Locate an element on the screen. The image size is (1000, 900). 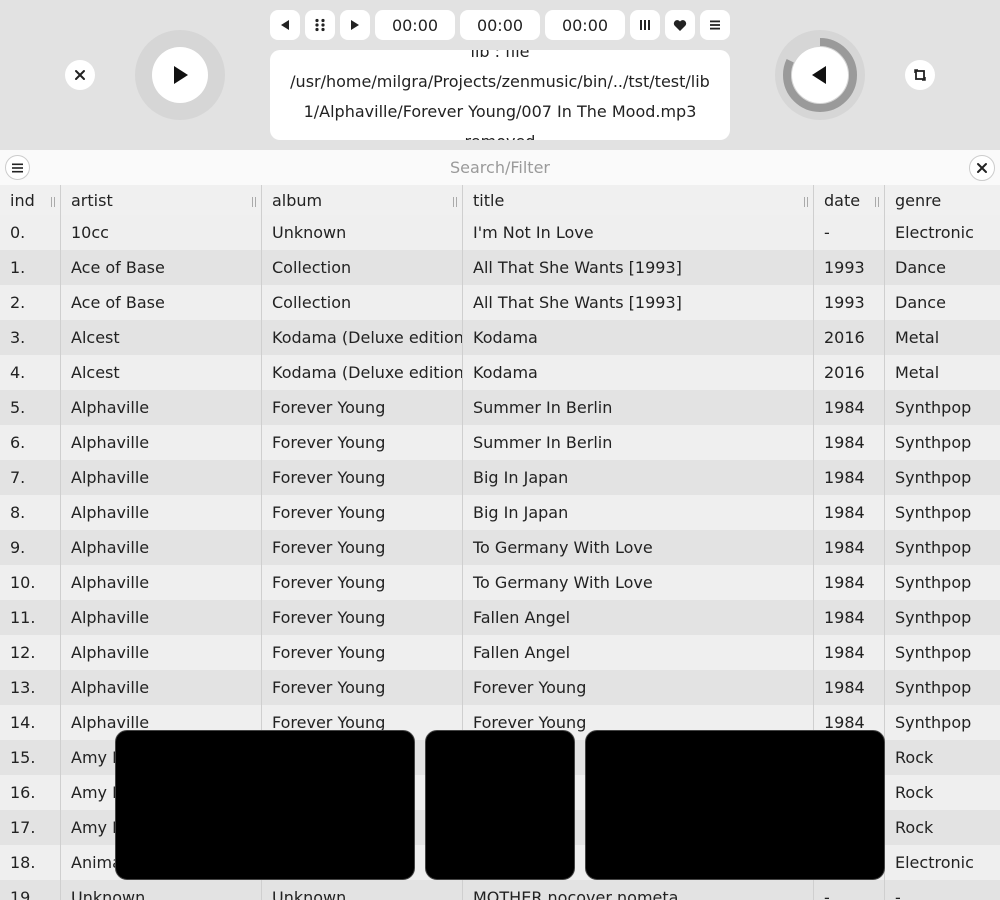
info-line: removed is located at coordinates (500, 133).